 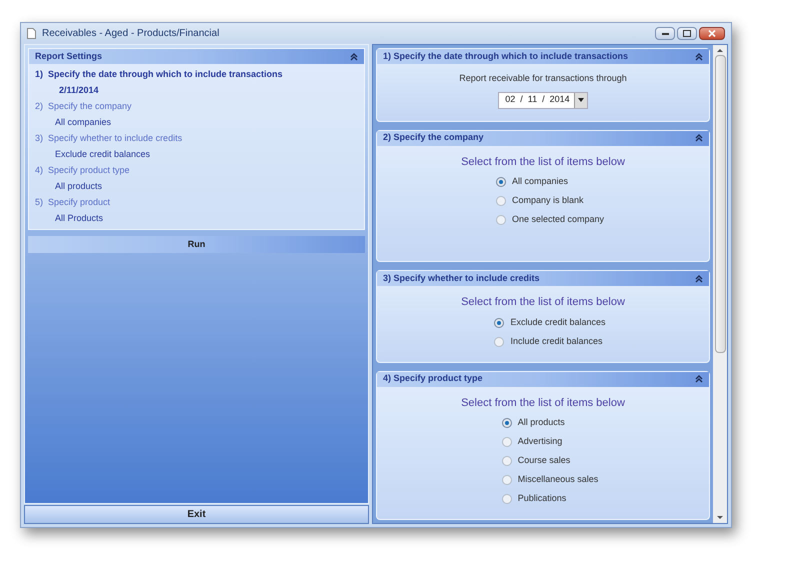 I want to click on dropdown-button, so click(x=580, y=100).